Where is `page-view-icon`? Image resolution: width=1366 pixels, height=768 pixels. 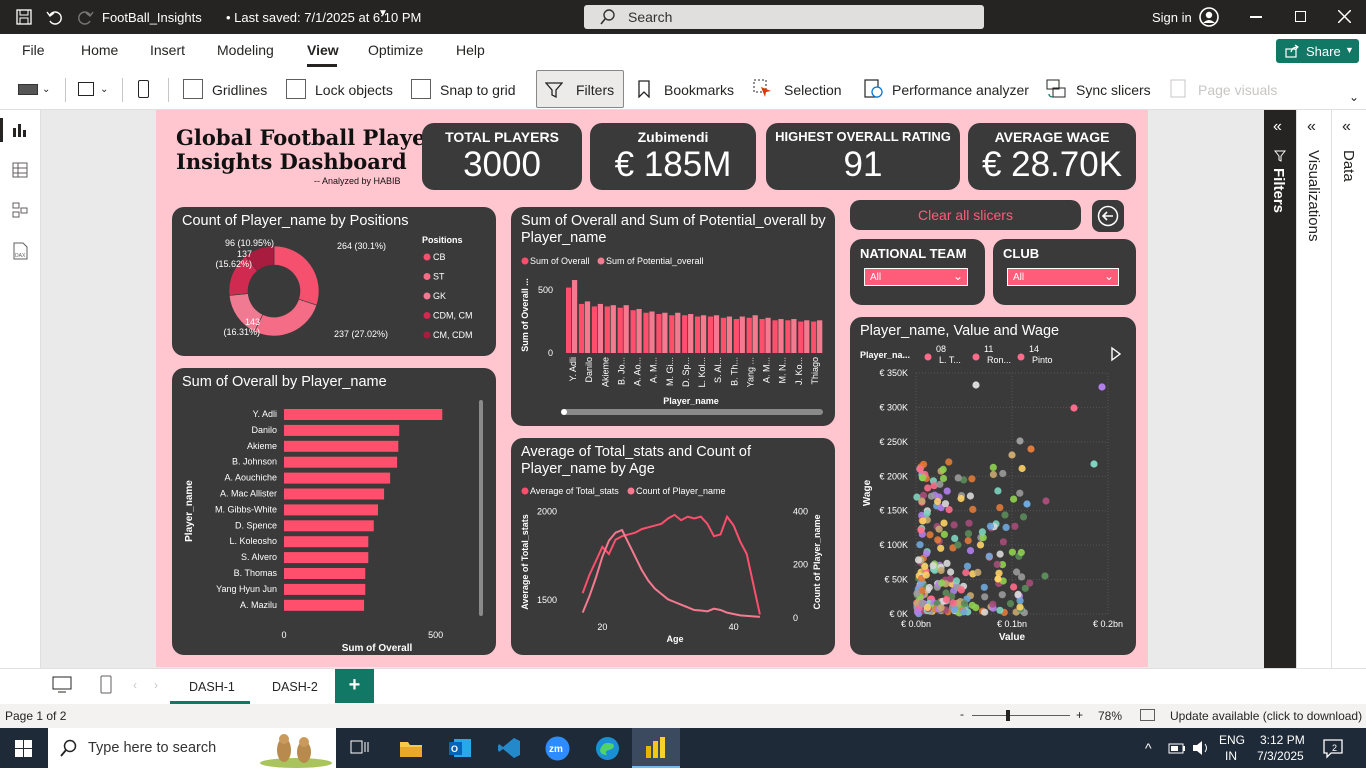
page-view-icon is located at coordinates (86, 89).